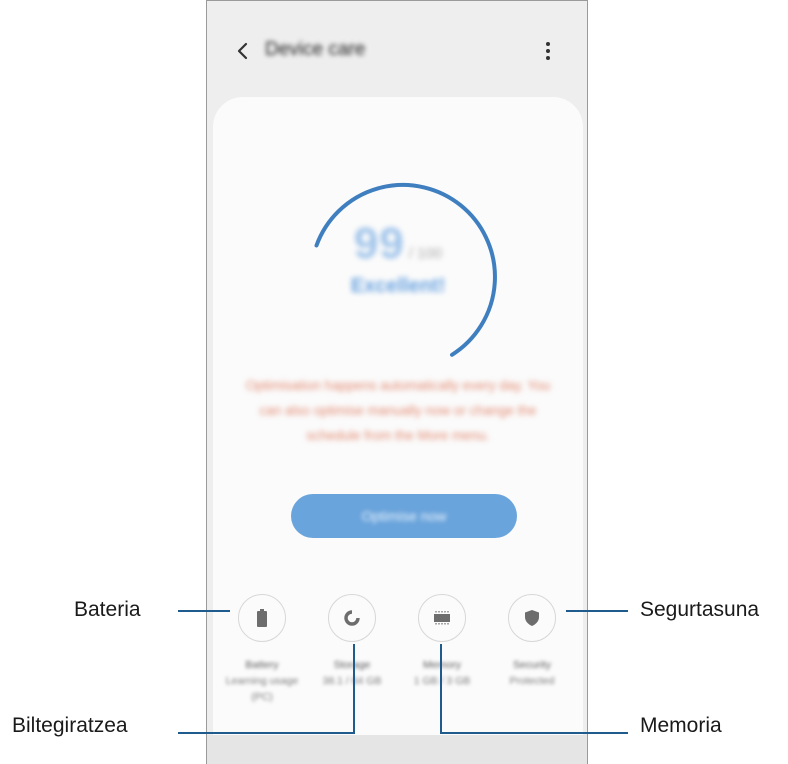 This screenshot has height=764, width=788. What do you see at coordinates (352, 681) in the screenshot?
I see `storage-detail: 38.1 / 64 GB` at bounding box center [352, 681].